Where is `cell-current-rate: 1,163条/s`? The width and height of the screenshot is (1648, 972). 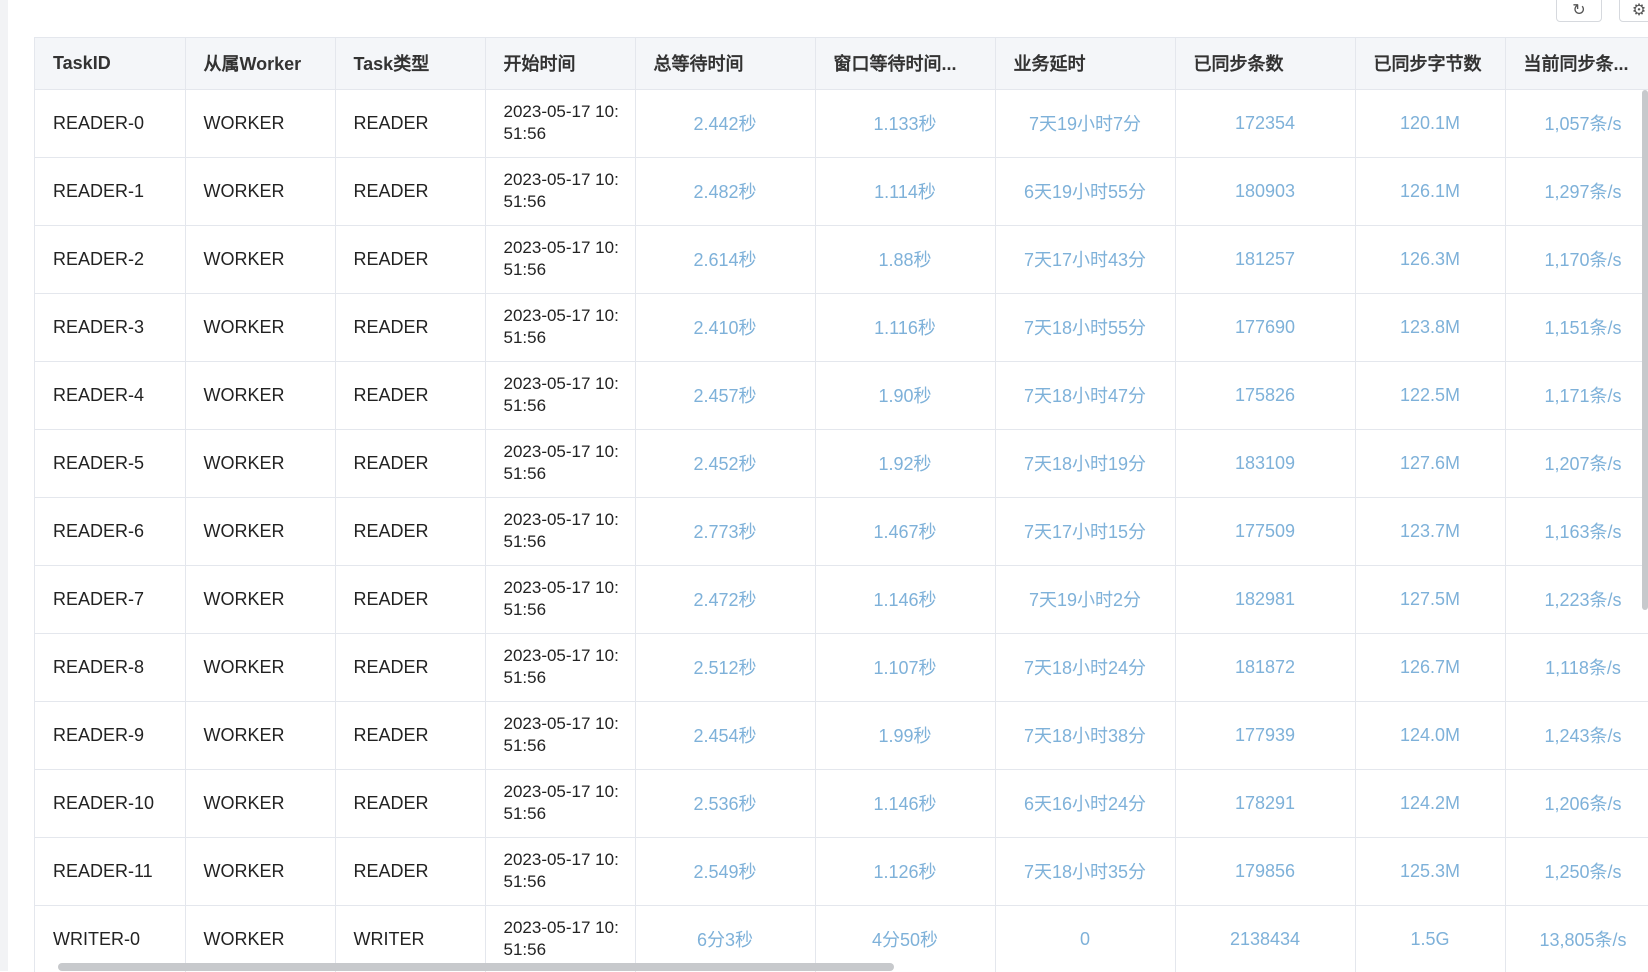
cell-current-rate: 1,163条/s is located at coordinates (1576, 531).